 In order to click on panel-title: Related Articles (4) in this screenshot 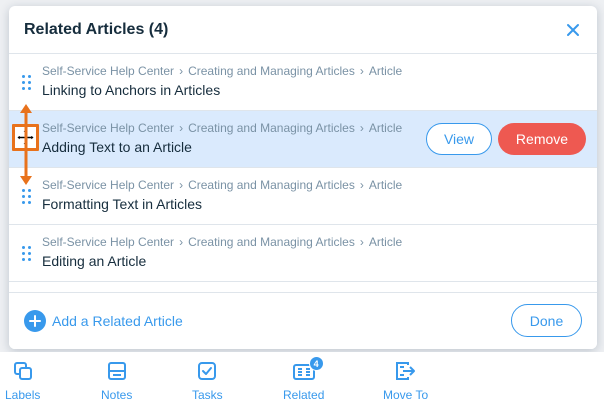, I will do `click(96, 29)`.